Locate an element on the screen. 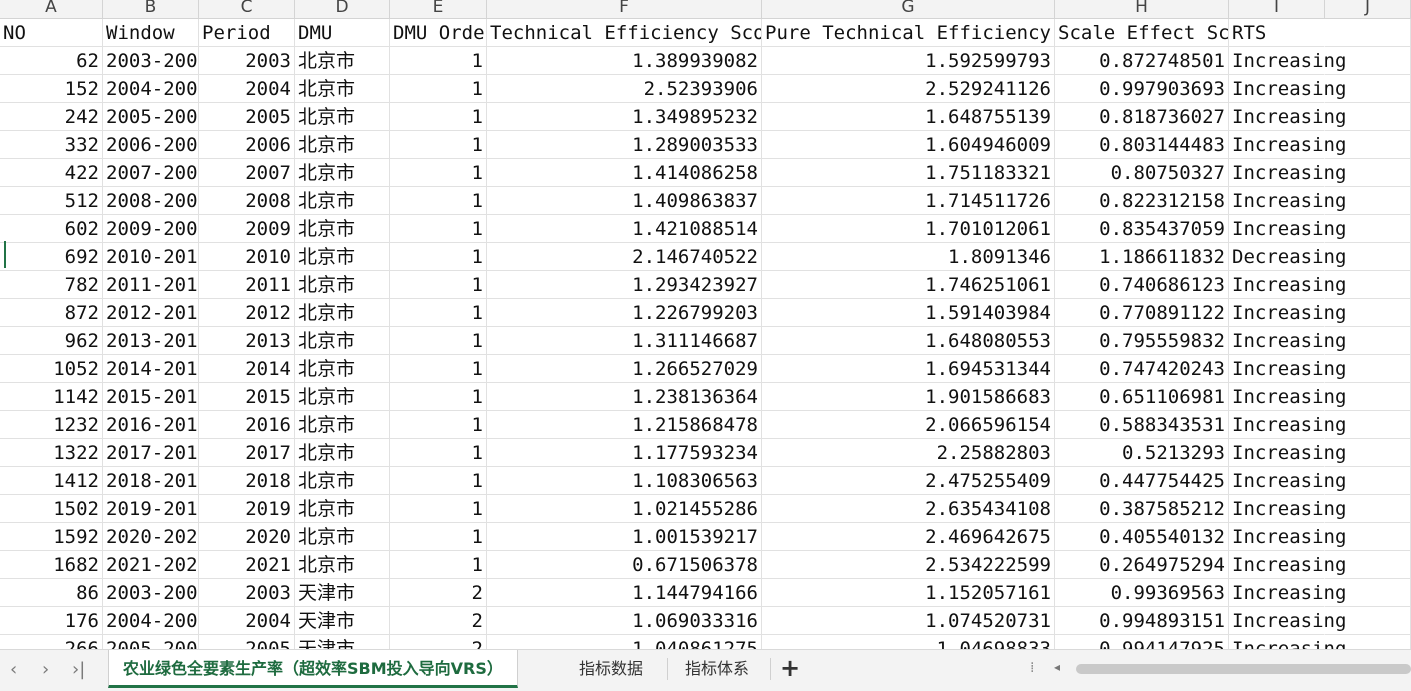  column-header-G: G is located at coordinates (908, 9).